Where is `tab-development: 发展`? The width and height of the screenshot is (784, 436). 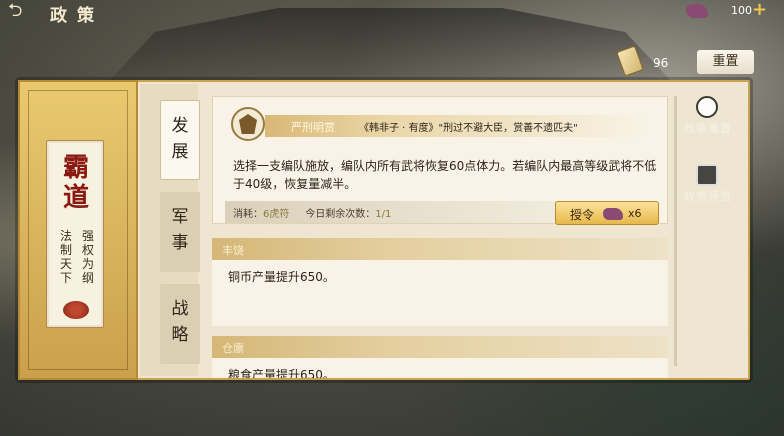 tab-development: 发展 is located at coordinates (180, 140).